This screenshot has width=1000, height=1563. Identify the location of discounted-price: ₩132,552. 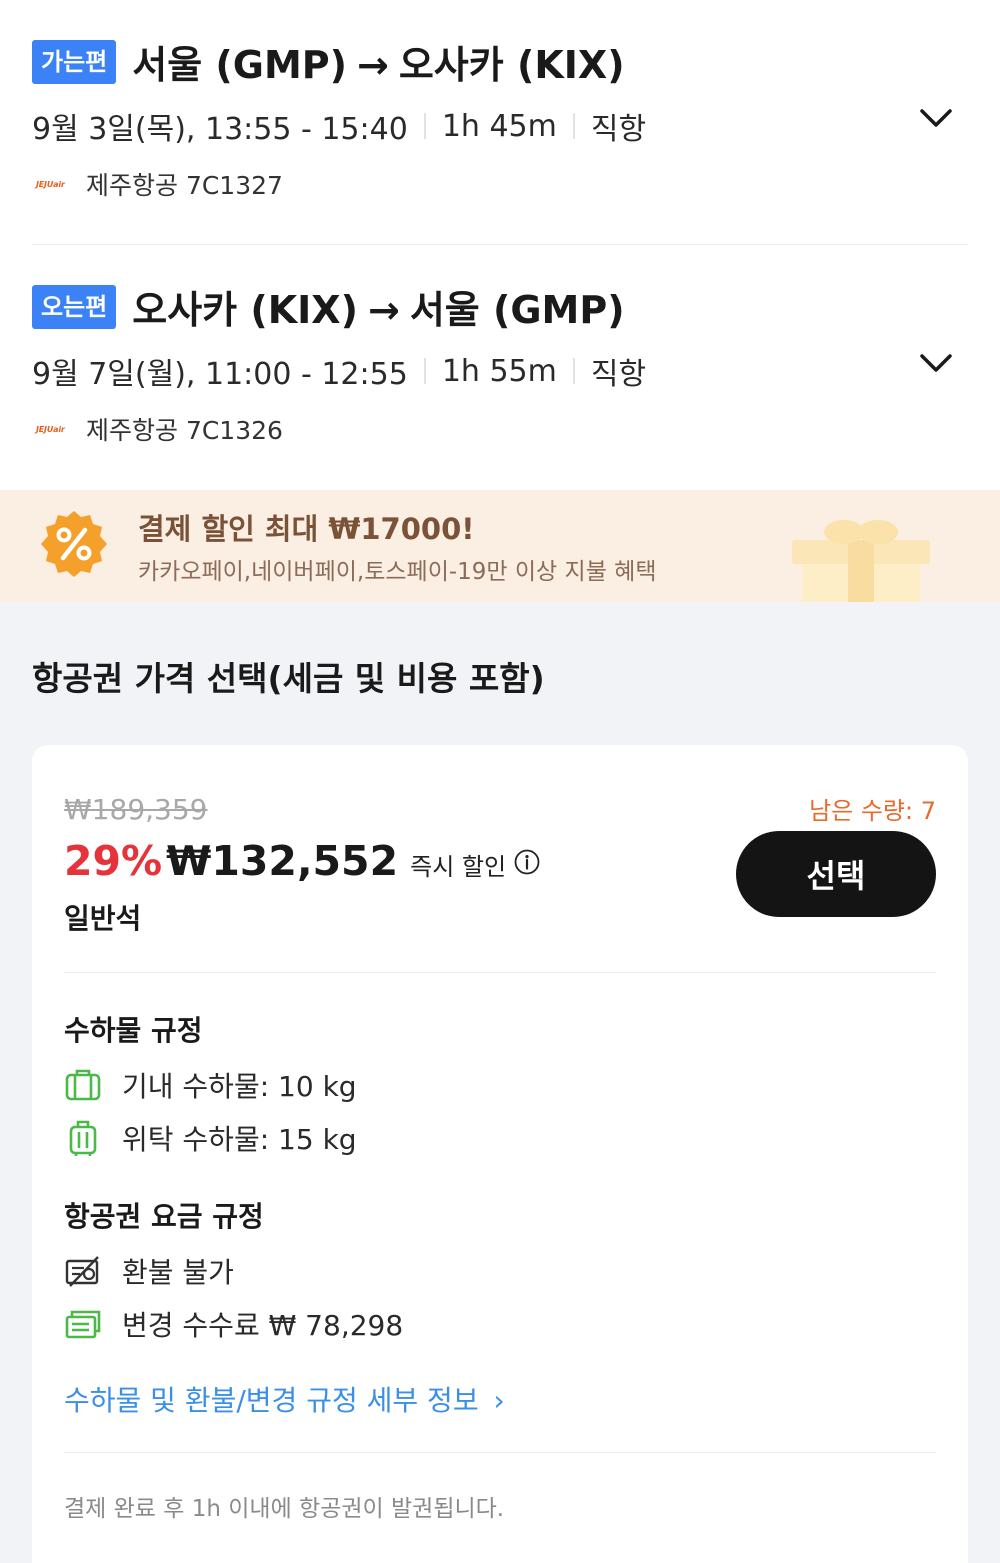
(282, 861).